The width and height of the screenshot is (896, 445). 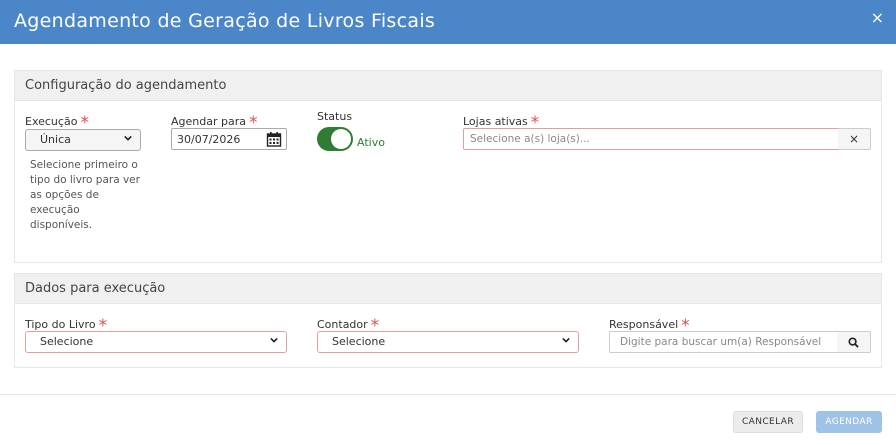 I want to click on config-panel-title: Configuração do agendamento, so click(x=448, y=86).